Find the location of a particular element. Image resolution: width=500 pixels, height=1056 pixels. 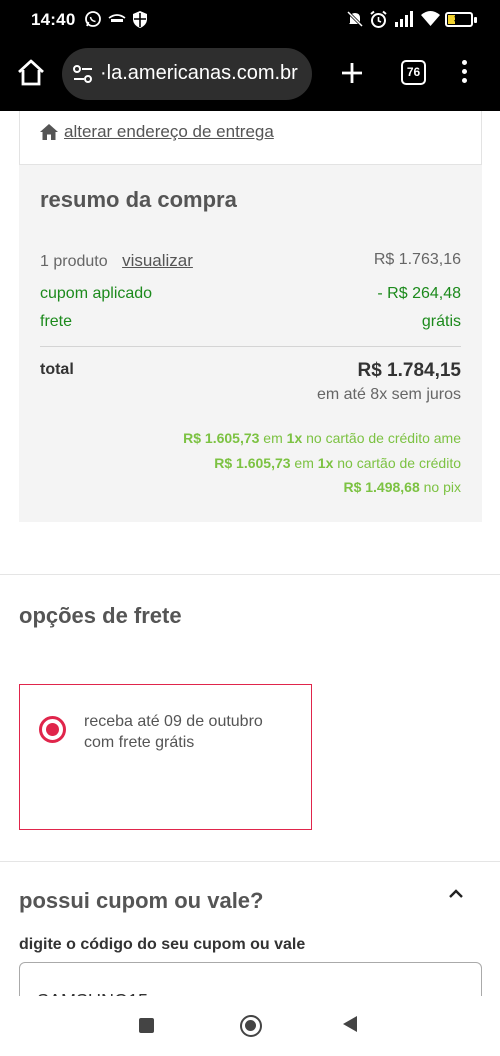

home-button is located at coordinates (251, 1026).